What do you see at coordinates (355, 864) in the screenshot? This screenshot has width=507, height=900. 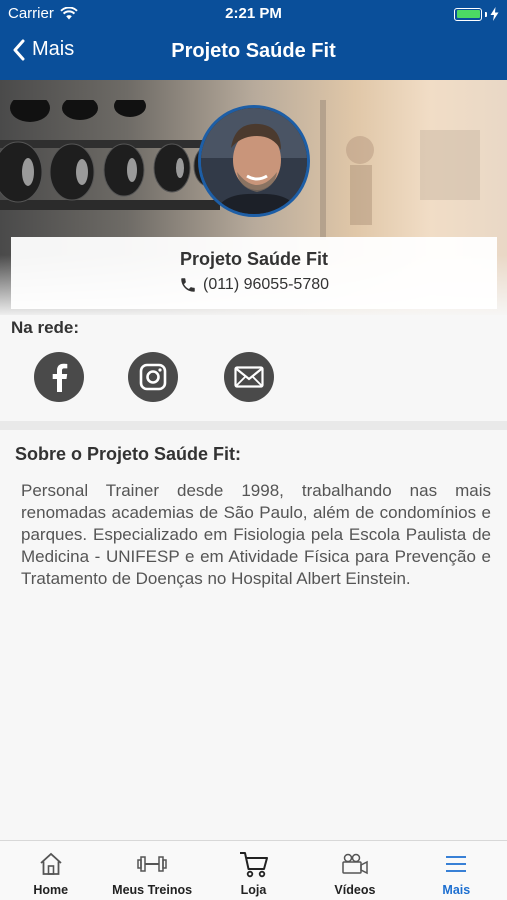 I see `video-camera-icon` at bounding box center [355, 864].